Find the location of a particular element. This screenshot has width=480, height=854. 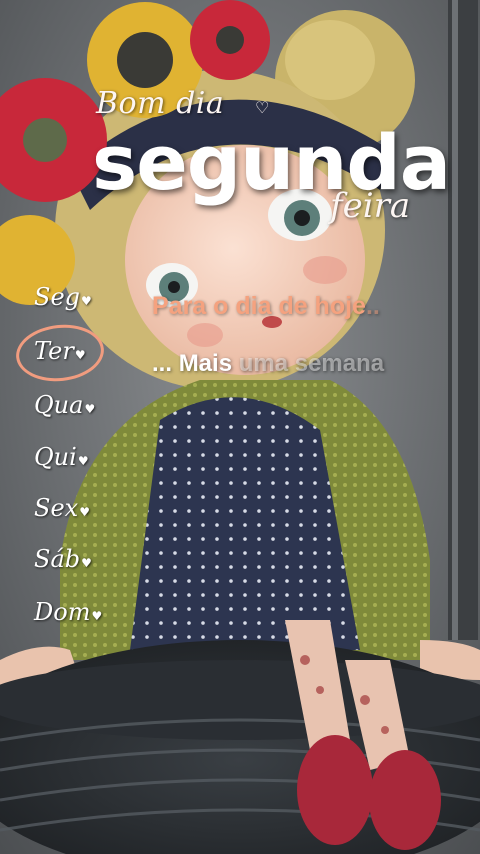

caption-line-1: Para o dia de hoje.. is located at coordinates (266, 306).